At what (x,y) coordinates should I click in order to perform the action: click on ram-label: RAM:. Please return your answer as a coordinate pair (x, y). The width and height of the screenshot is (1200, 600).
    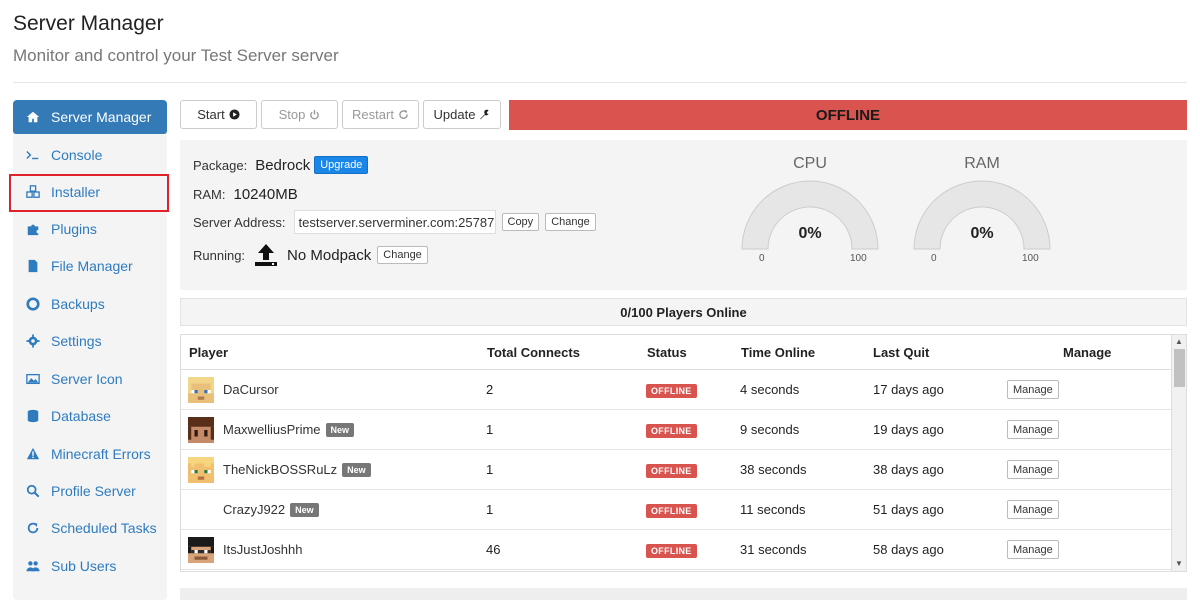
    Looking at the image, I should click on (209, 194).